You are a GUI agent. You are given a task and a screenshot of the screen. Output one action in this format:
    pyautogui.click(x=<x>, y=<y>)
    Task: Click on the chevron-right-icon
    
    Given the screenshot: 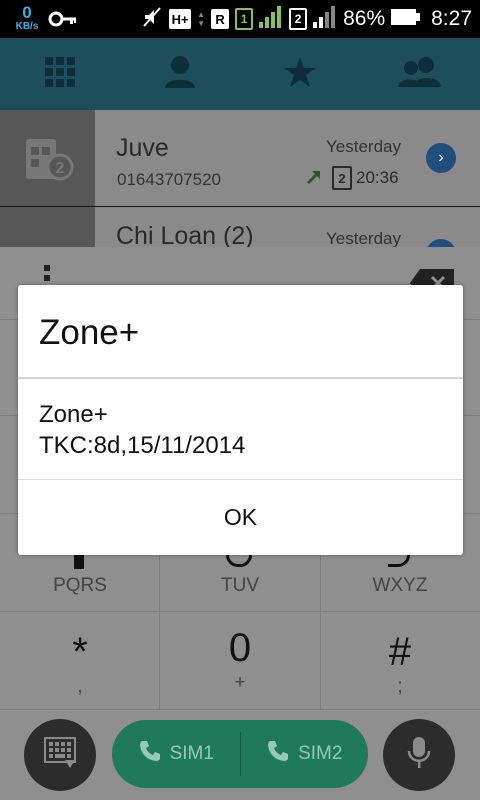 What is the action you would take?
    pyautogui.click(x=441, y=243)
    